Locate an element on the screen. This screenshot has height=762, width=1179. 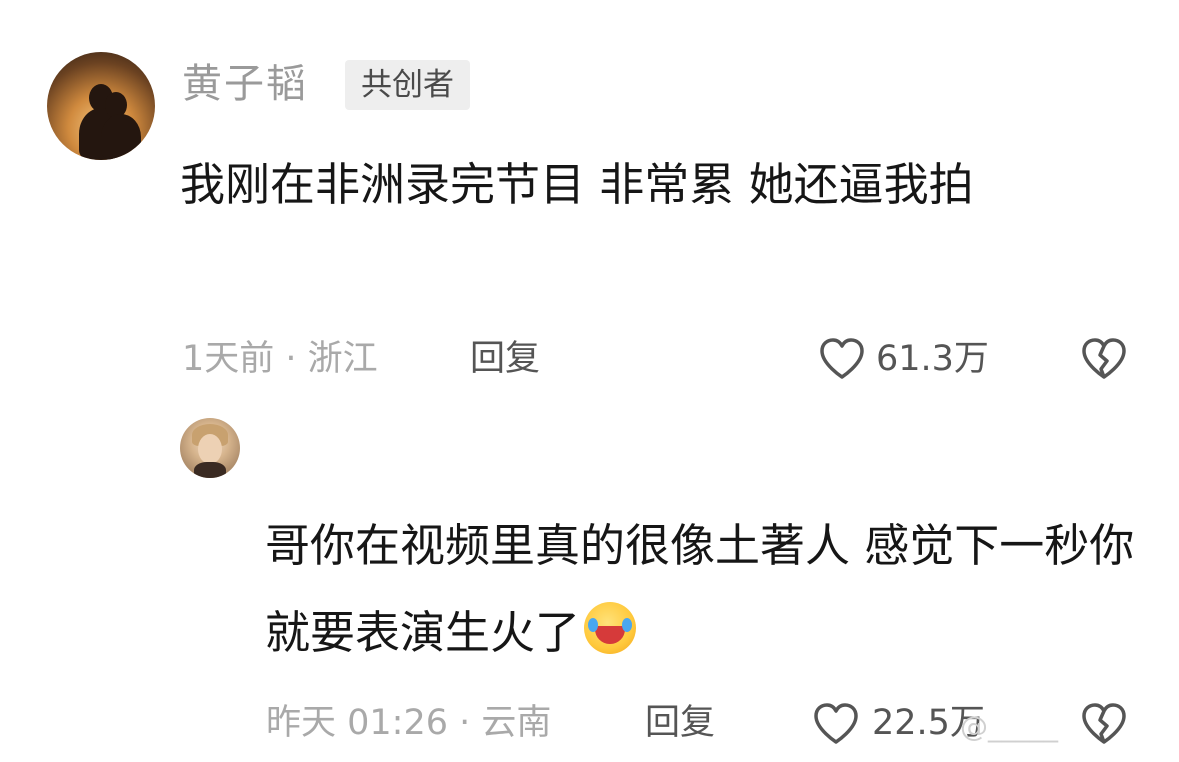
username: 黄子韬 is located at coordinates (245, 84).